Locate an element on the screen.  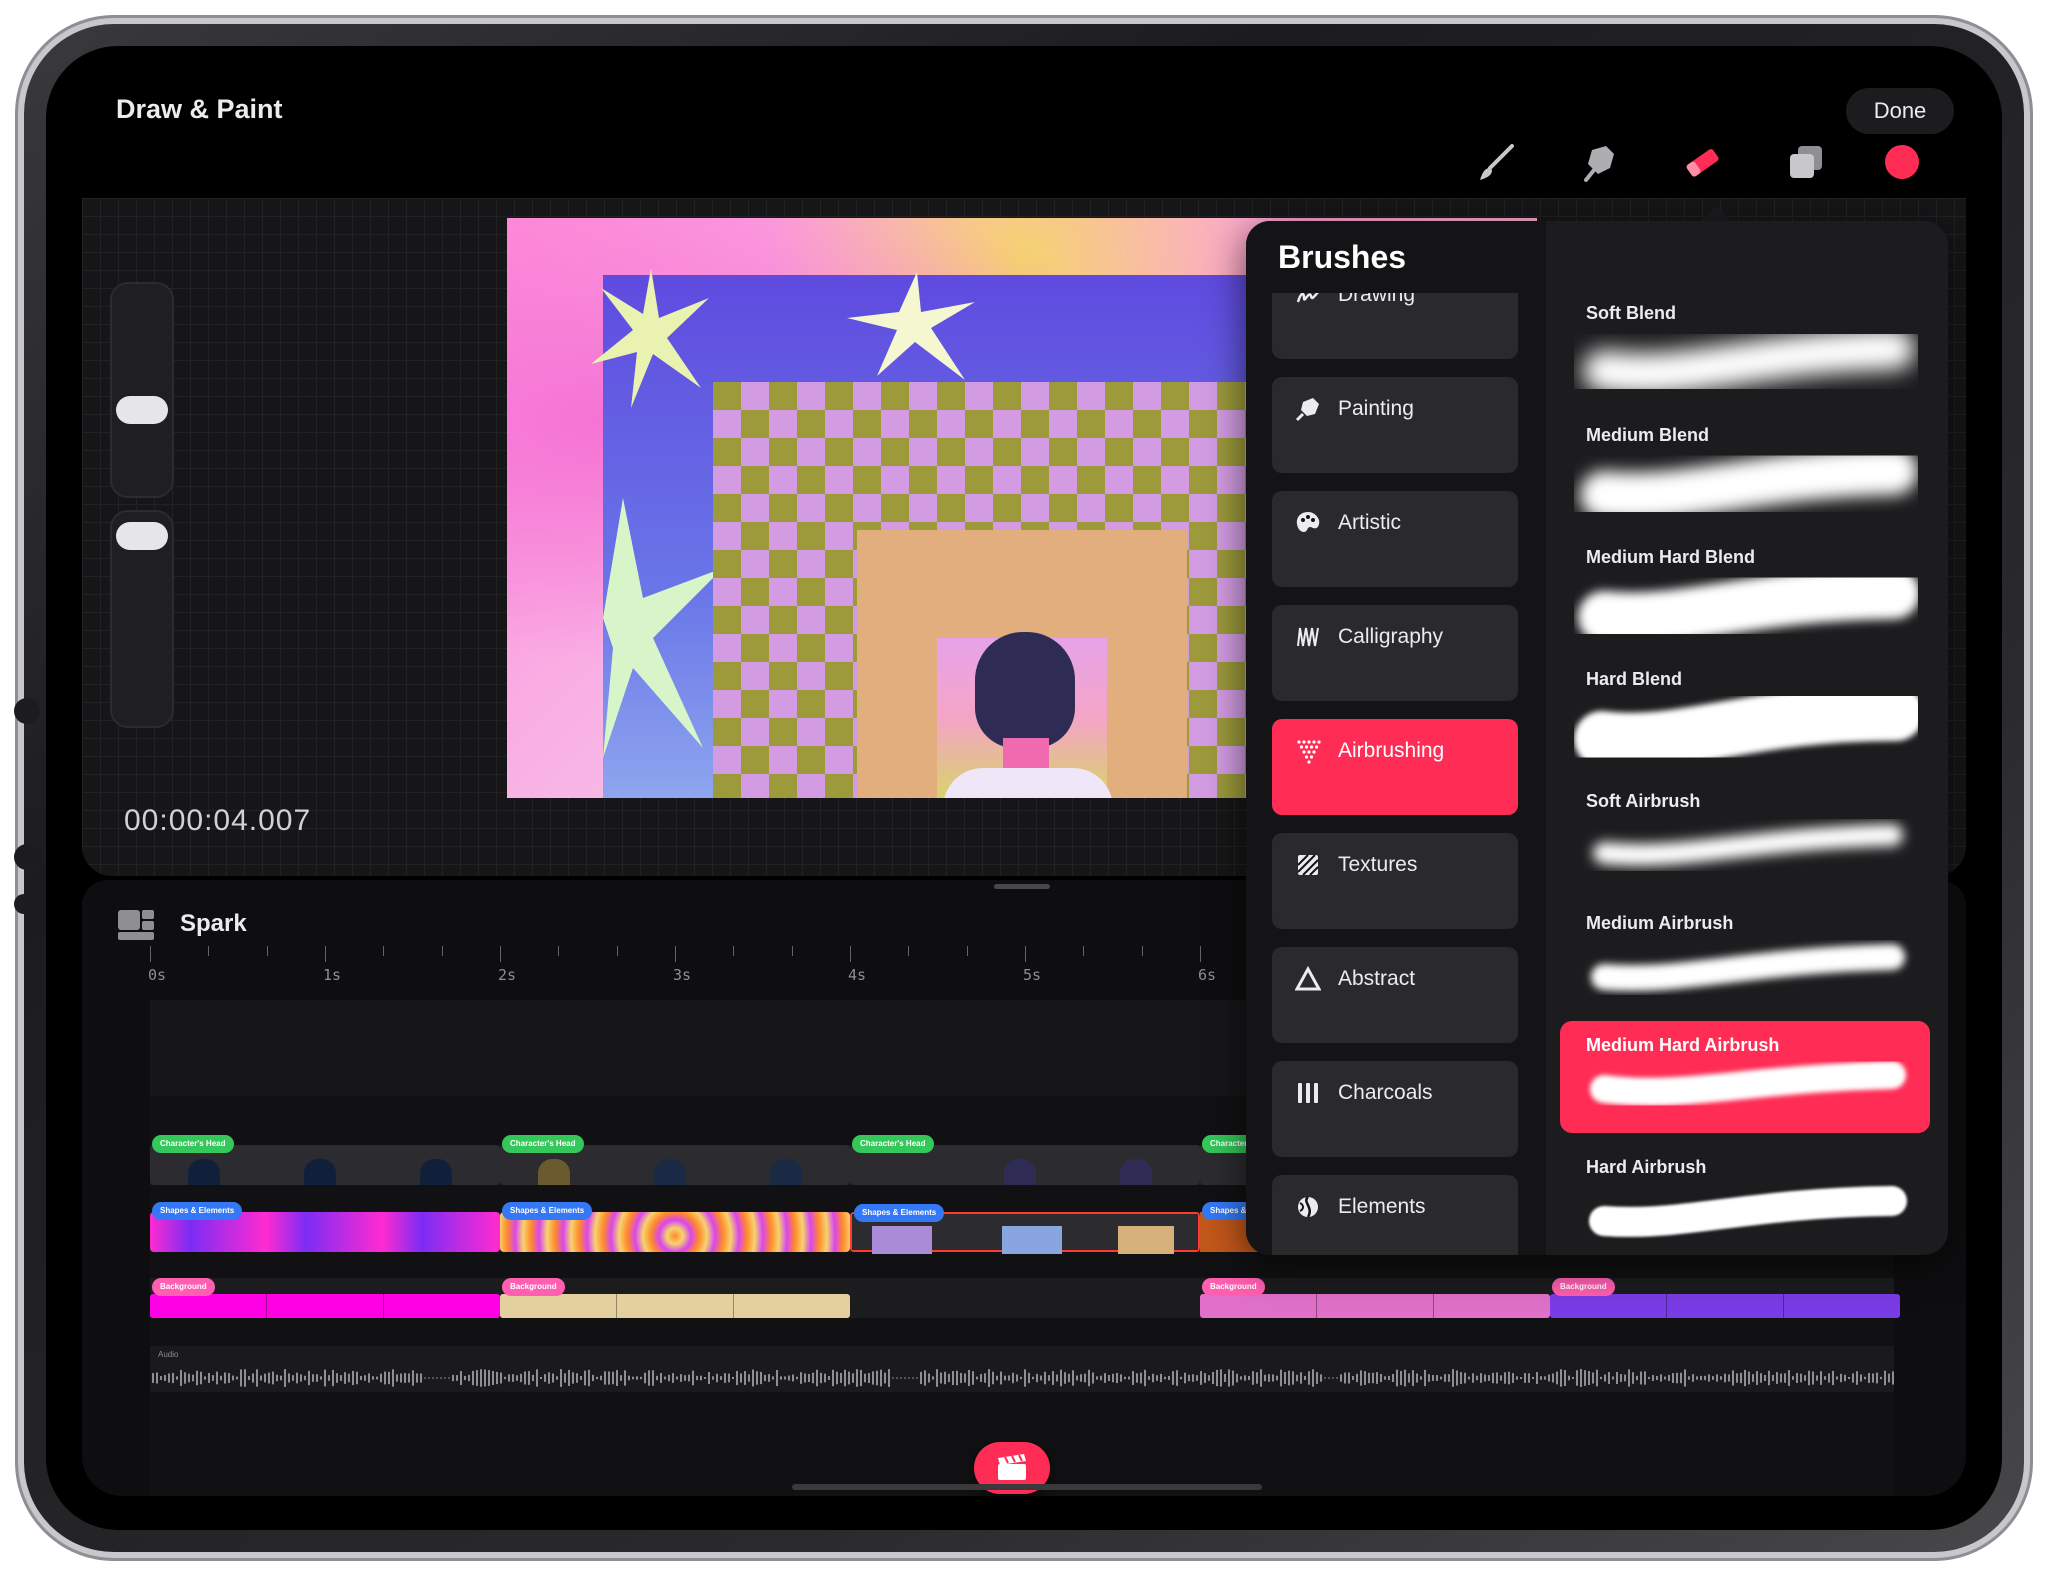
smudge-icon is located at coordinates (1600, 162).